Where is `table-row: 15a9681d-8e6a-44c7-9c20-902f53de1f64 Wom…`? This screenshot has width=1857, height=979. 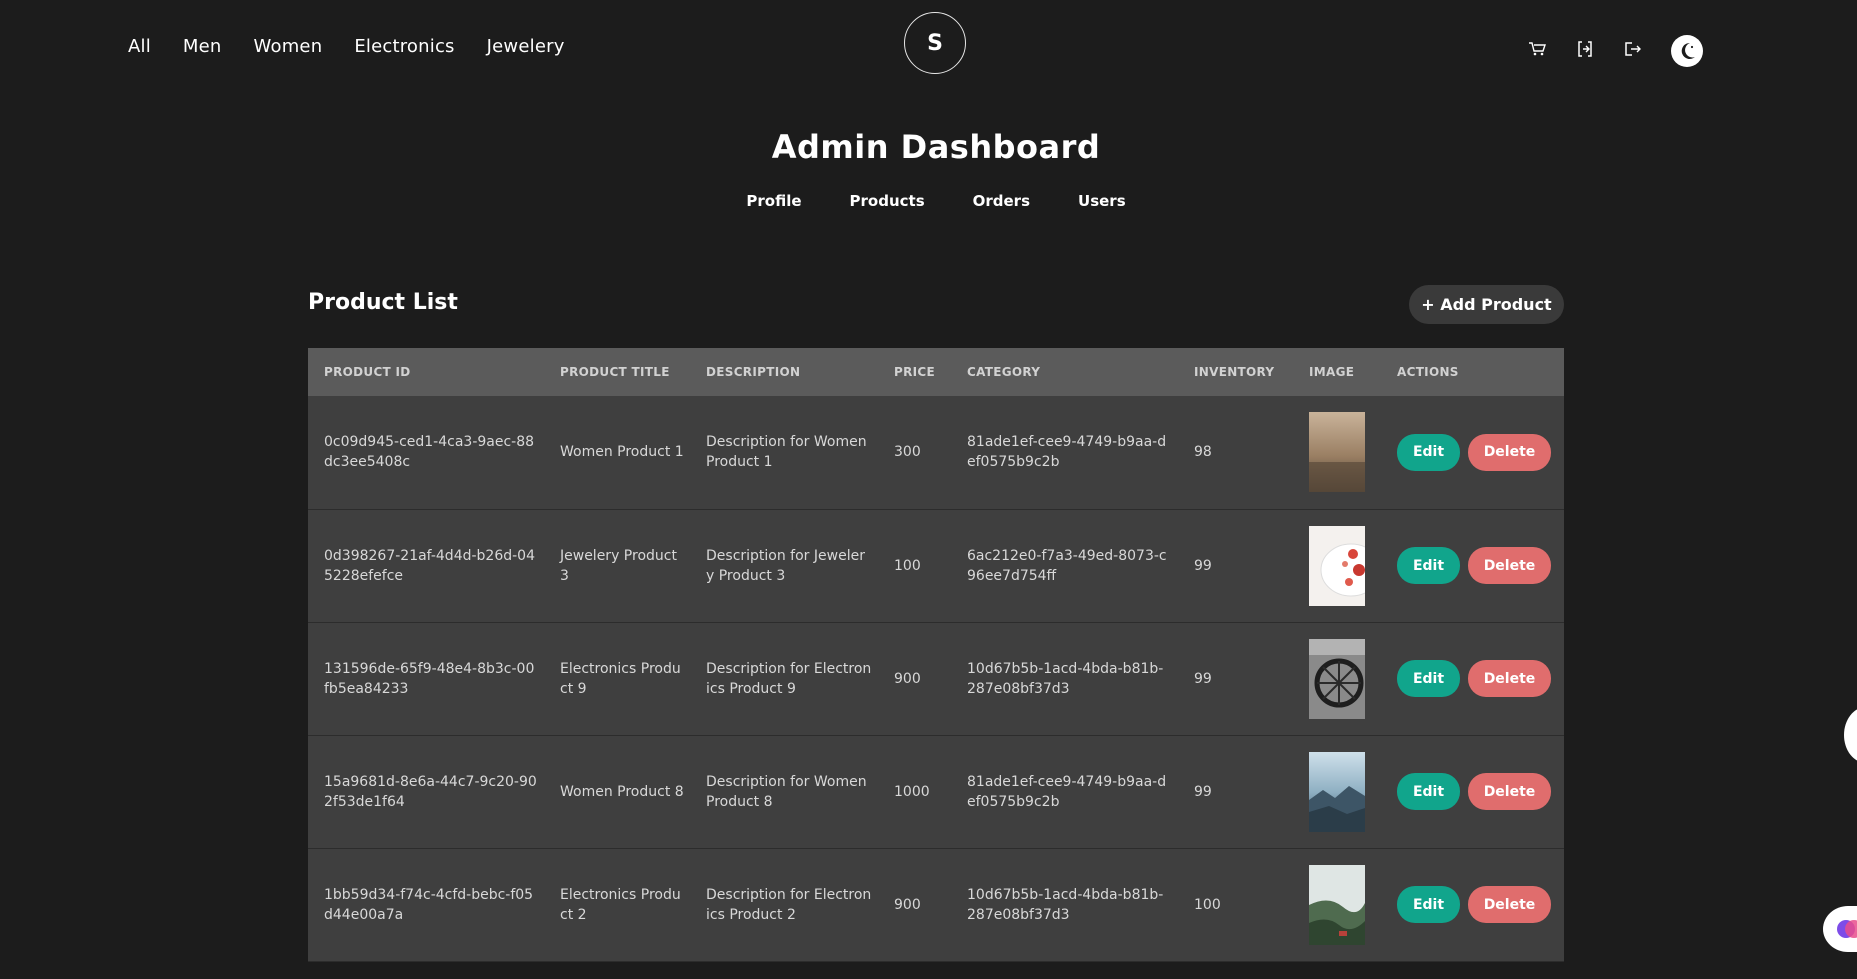 table-row: 15a9681d-8e6a-44c7-9c20-902f53de1f64 Wom… is located at coordinates (936, 791).